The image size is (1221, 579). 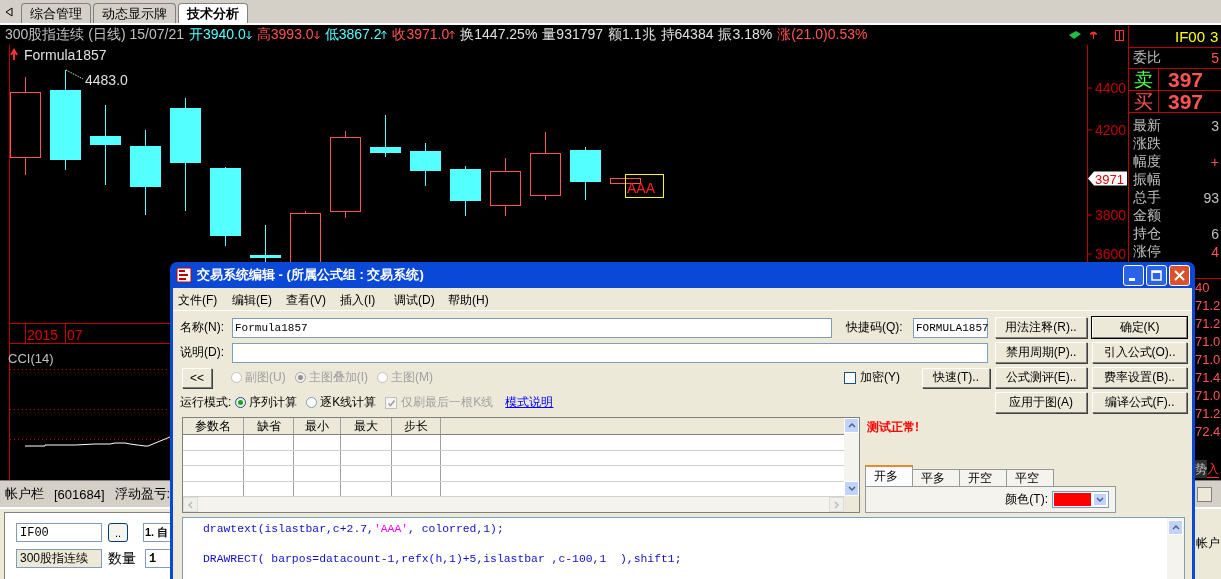 What do you see at coordinates (875, 327) in the screenshot?
I see `field-label: 快捷码(Q):` at bounding box center [875, 327].